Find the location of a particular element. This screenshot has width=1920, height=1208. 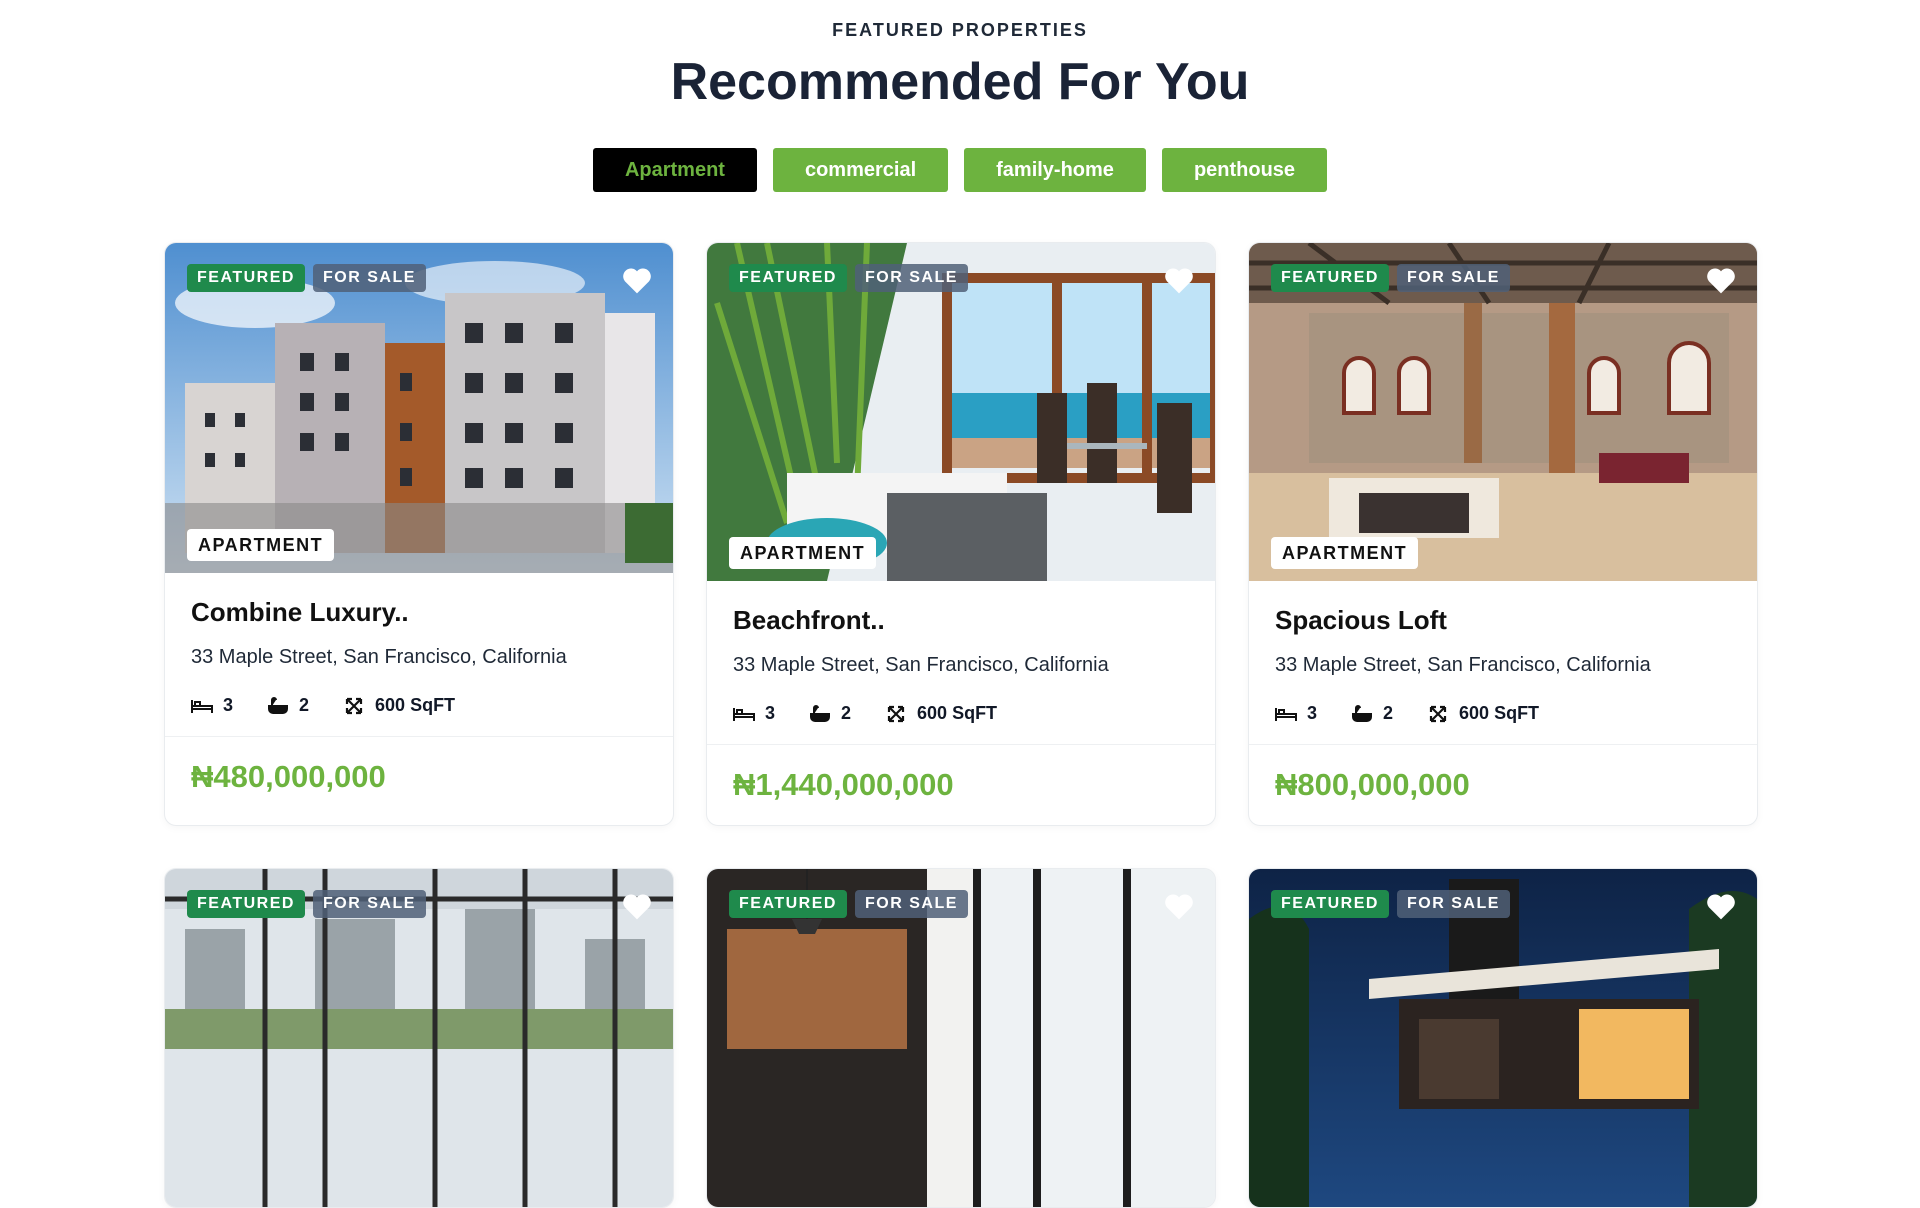

filter-commercial: commercial is located at coordinates (860, 170).